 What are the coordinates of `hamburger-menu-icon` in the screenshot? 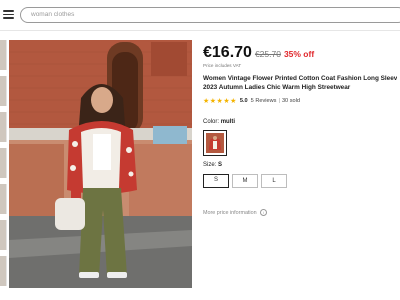 It's located at (8, 14).